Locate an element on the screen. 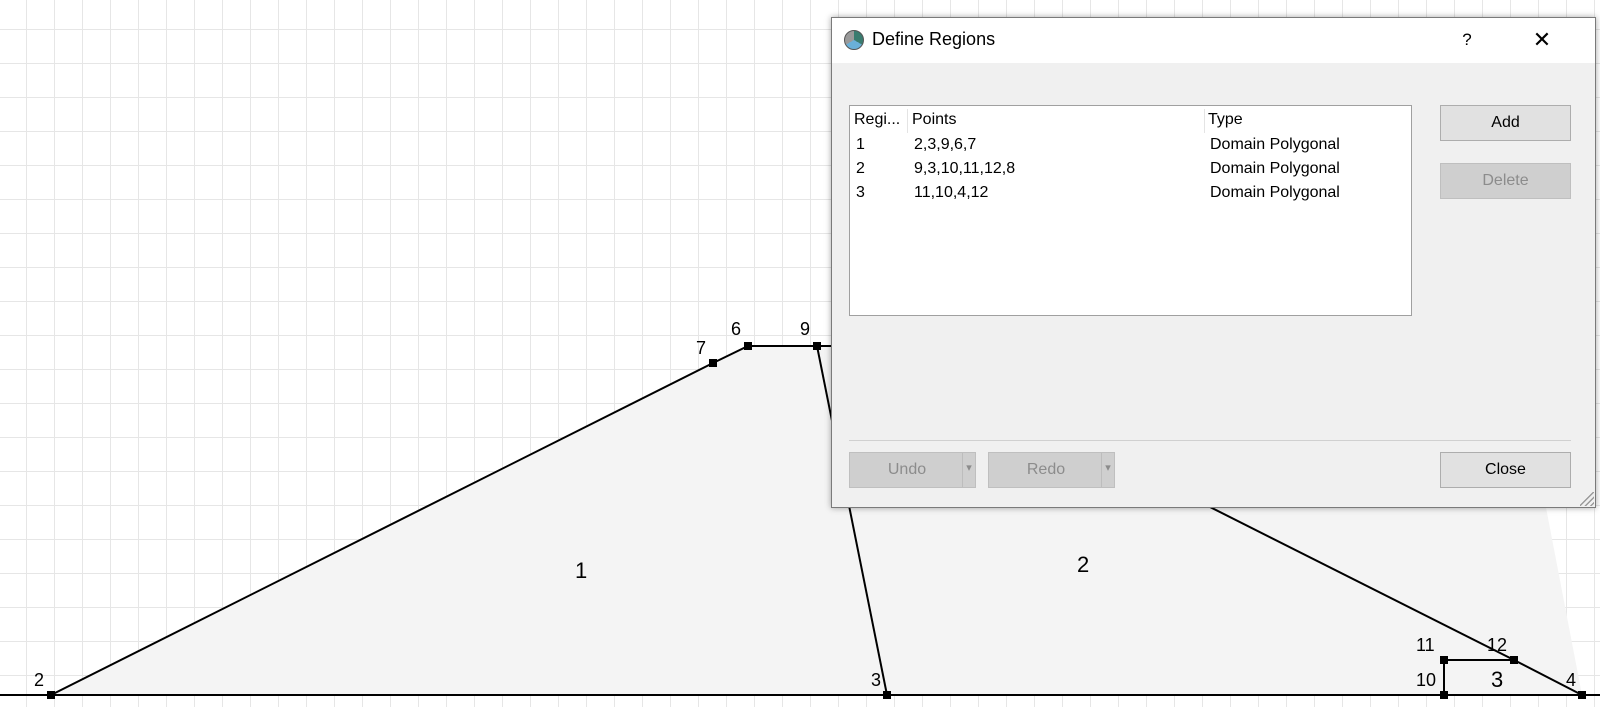 The height and width of the screenshot is (707, 1600). point-label-4: 4 is located at coordinates (1571, 680).